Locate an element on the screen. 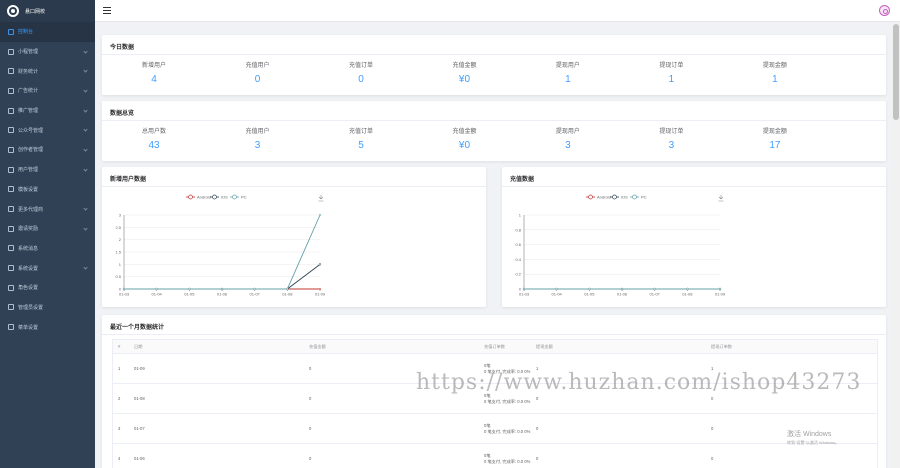 The width and height of the screenshot is (900, 468). sidebar-item-label: 菜单设置 is located at coordinates (28, 327).